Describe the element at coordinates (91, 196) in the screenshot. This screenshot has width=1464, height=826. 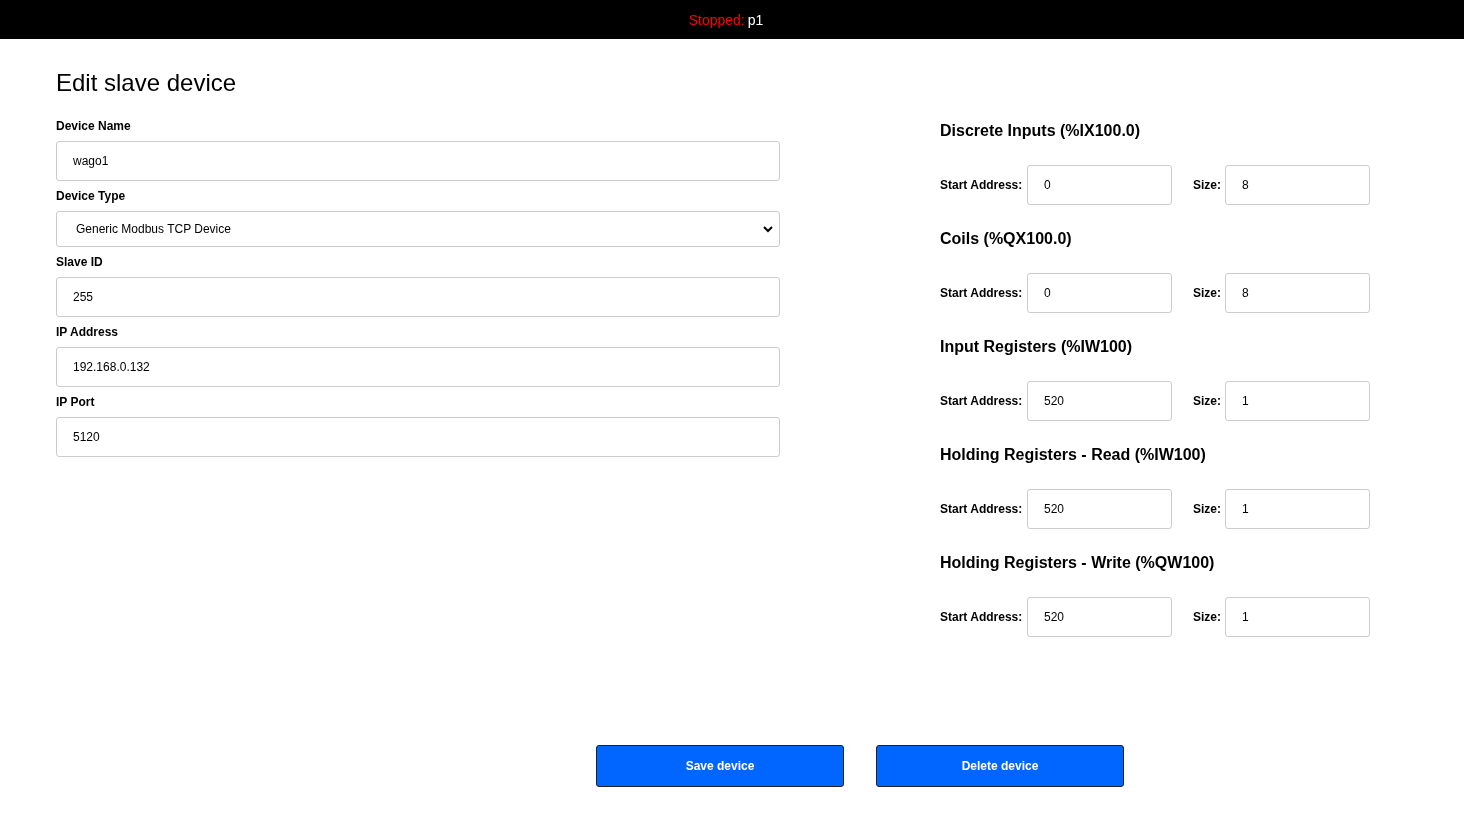
I see `field-label: Device Type` at that location.